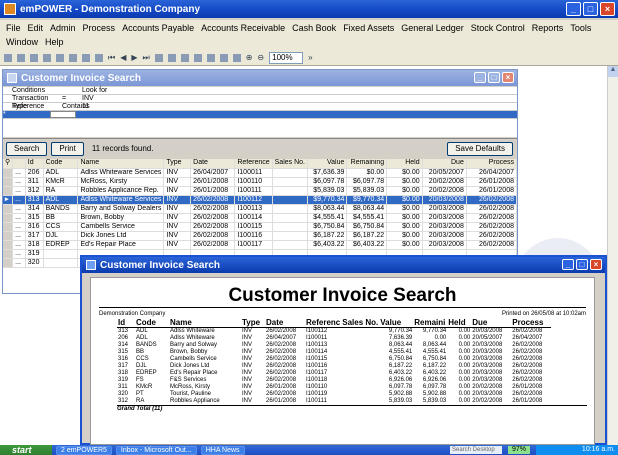 The image size is (618, 455). What do you see at coordinates (61, 182) in the screenshot?
I see `table-cell: KMcR` at bounding box center [61, 182].